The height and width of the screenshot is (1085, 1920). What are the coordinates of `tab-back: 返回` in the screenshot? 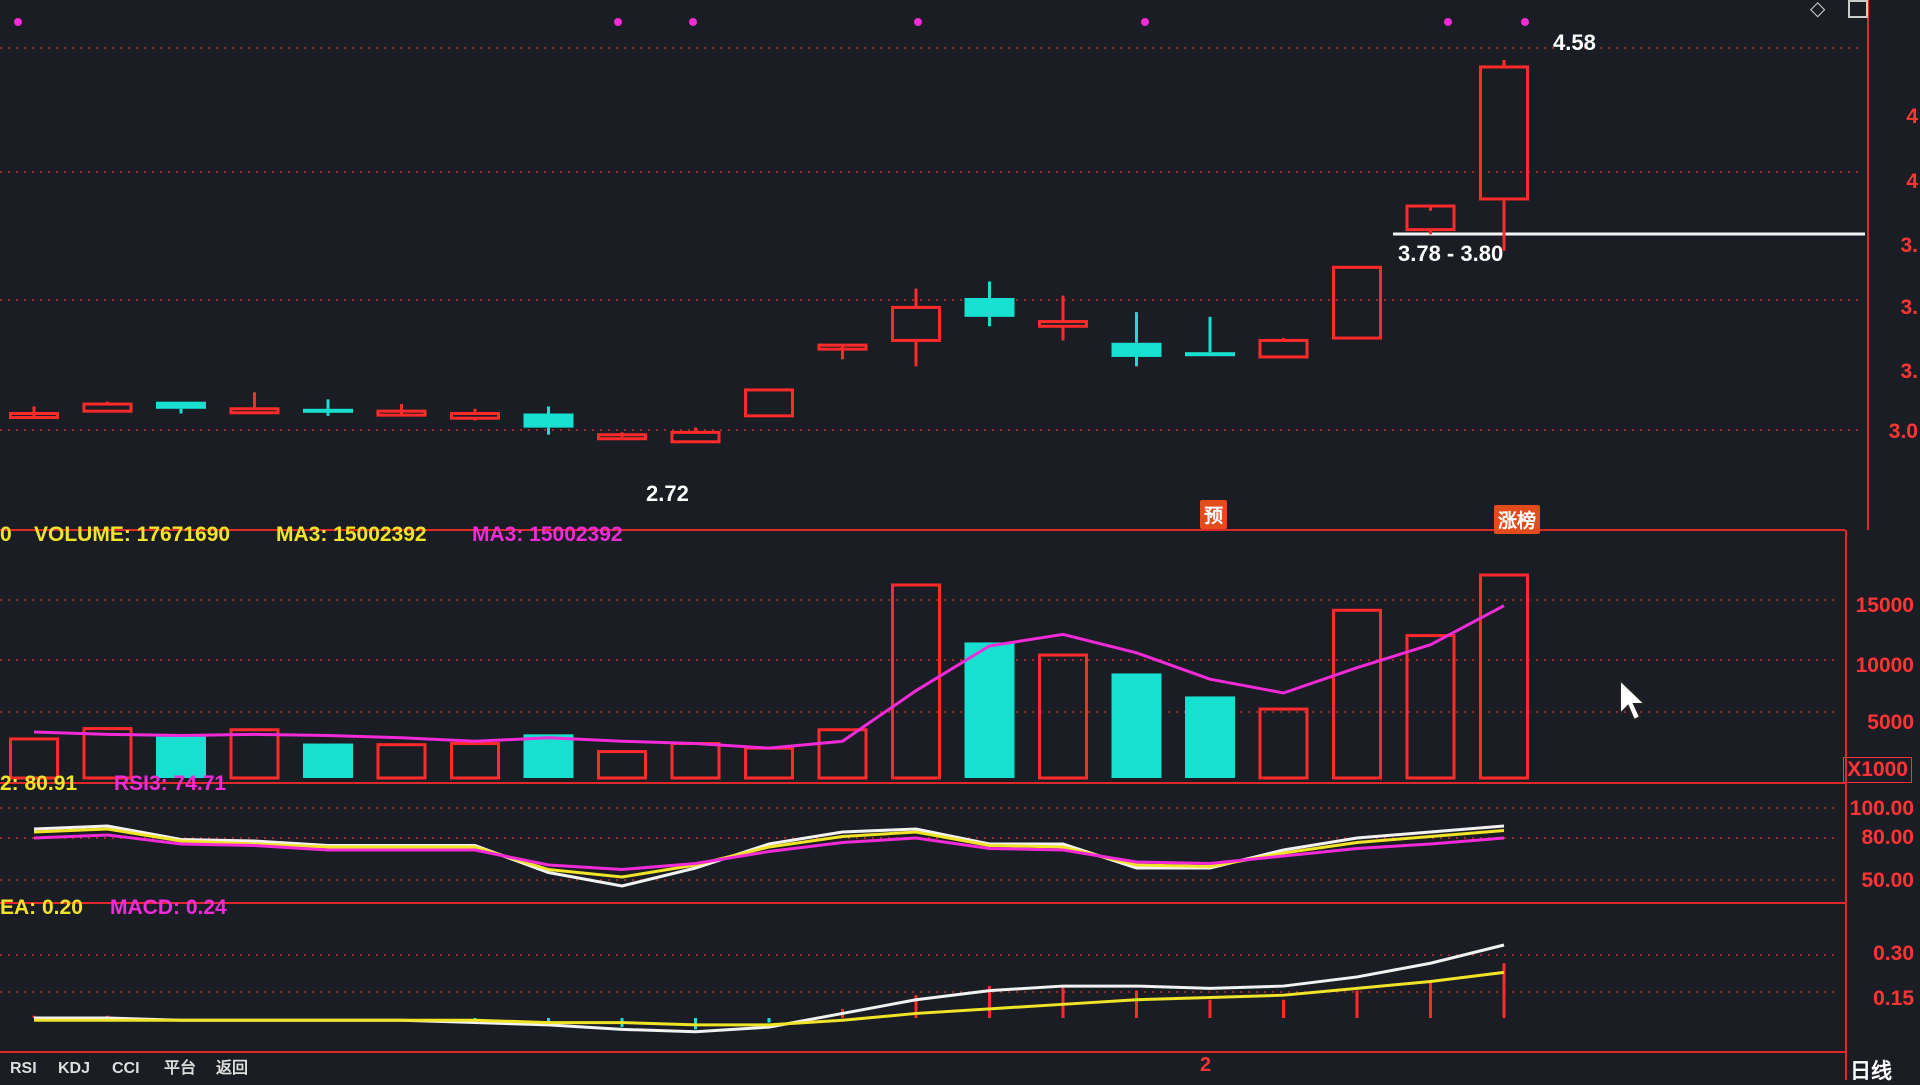 It's located at (232, 1066).